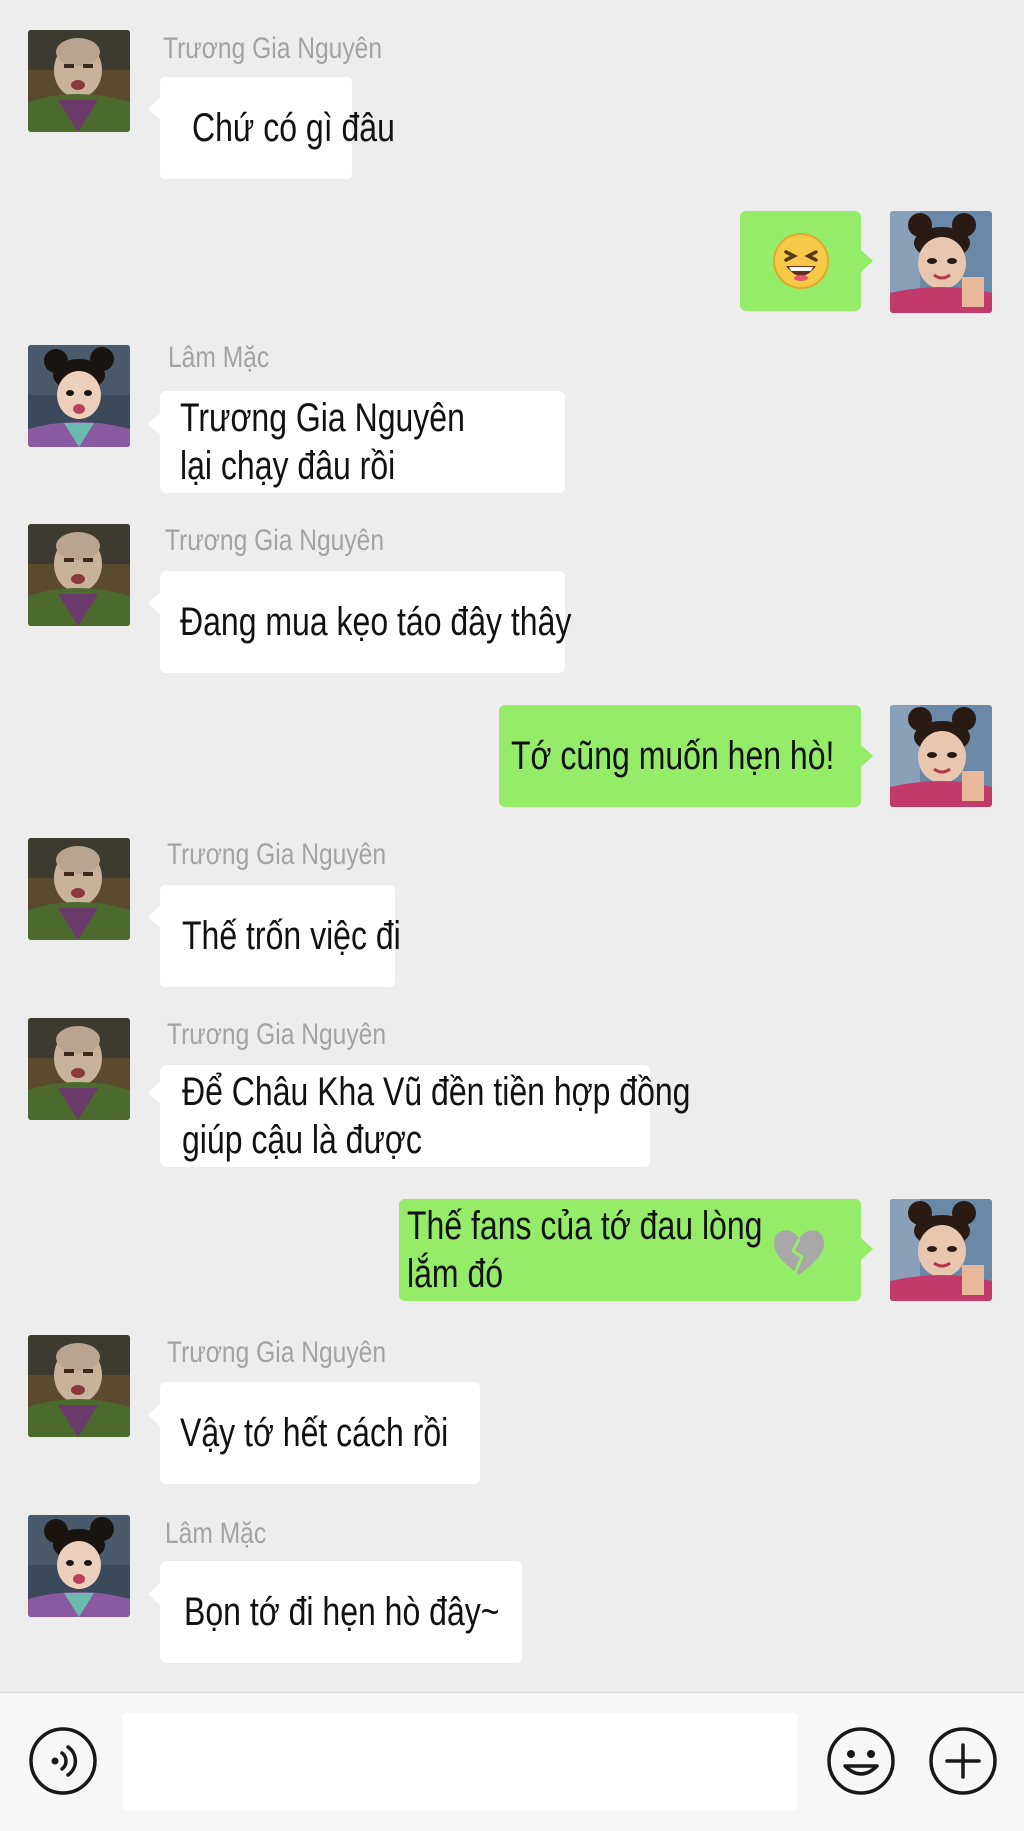 The height and width of the screenshot is (1831, 1024). I want to click on emoji-bubble, so click(800, 261).